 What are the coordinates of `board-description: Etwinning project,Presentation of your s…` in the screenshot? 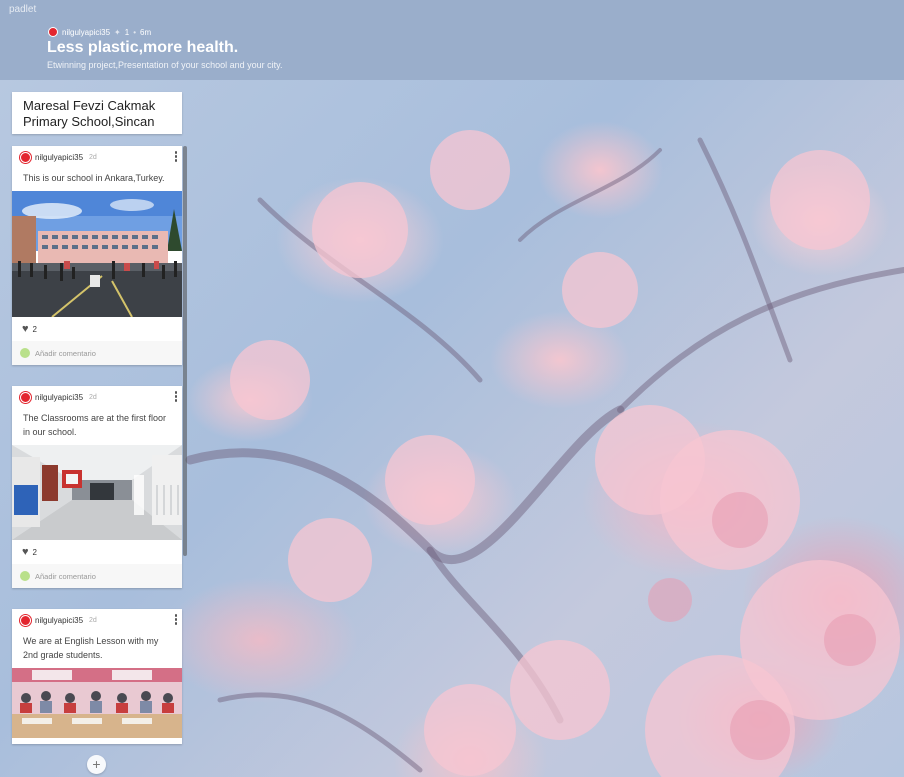 It's located at (165, 65).